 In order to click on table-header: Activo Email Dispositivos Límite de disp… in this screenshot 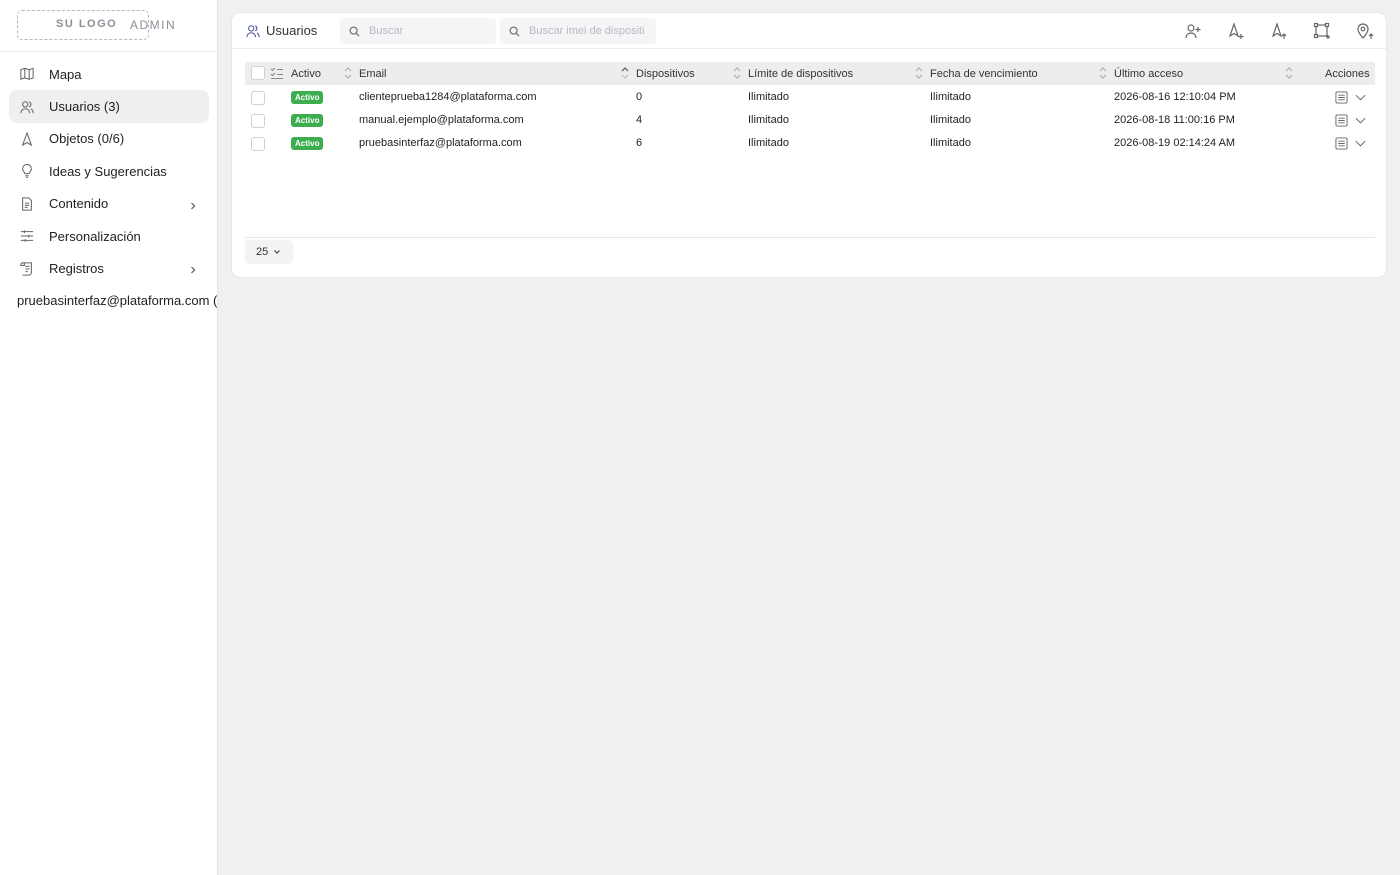, I will do `click(810, 73)`.